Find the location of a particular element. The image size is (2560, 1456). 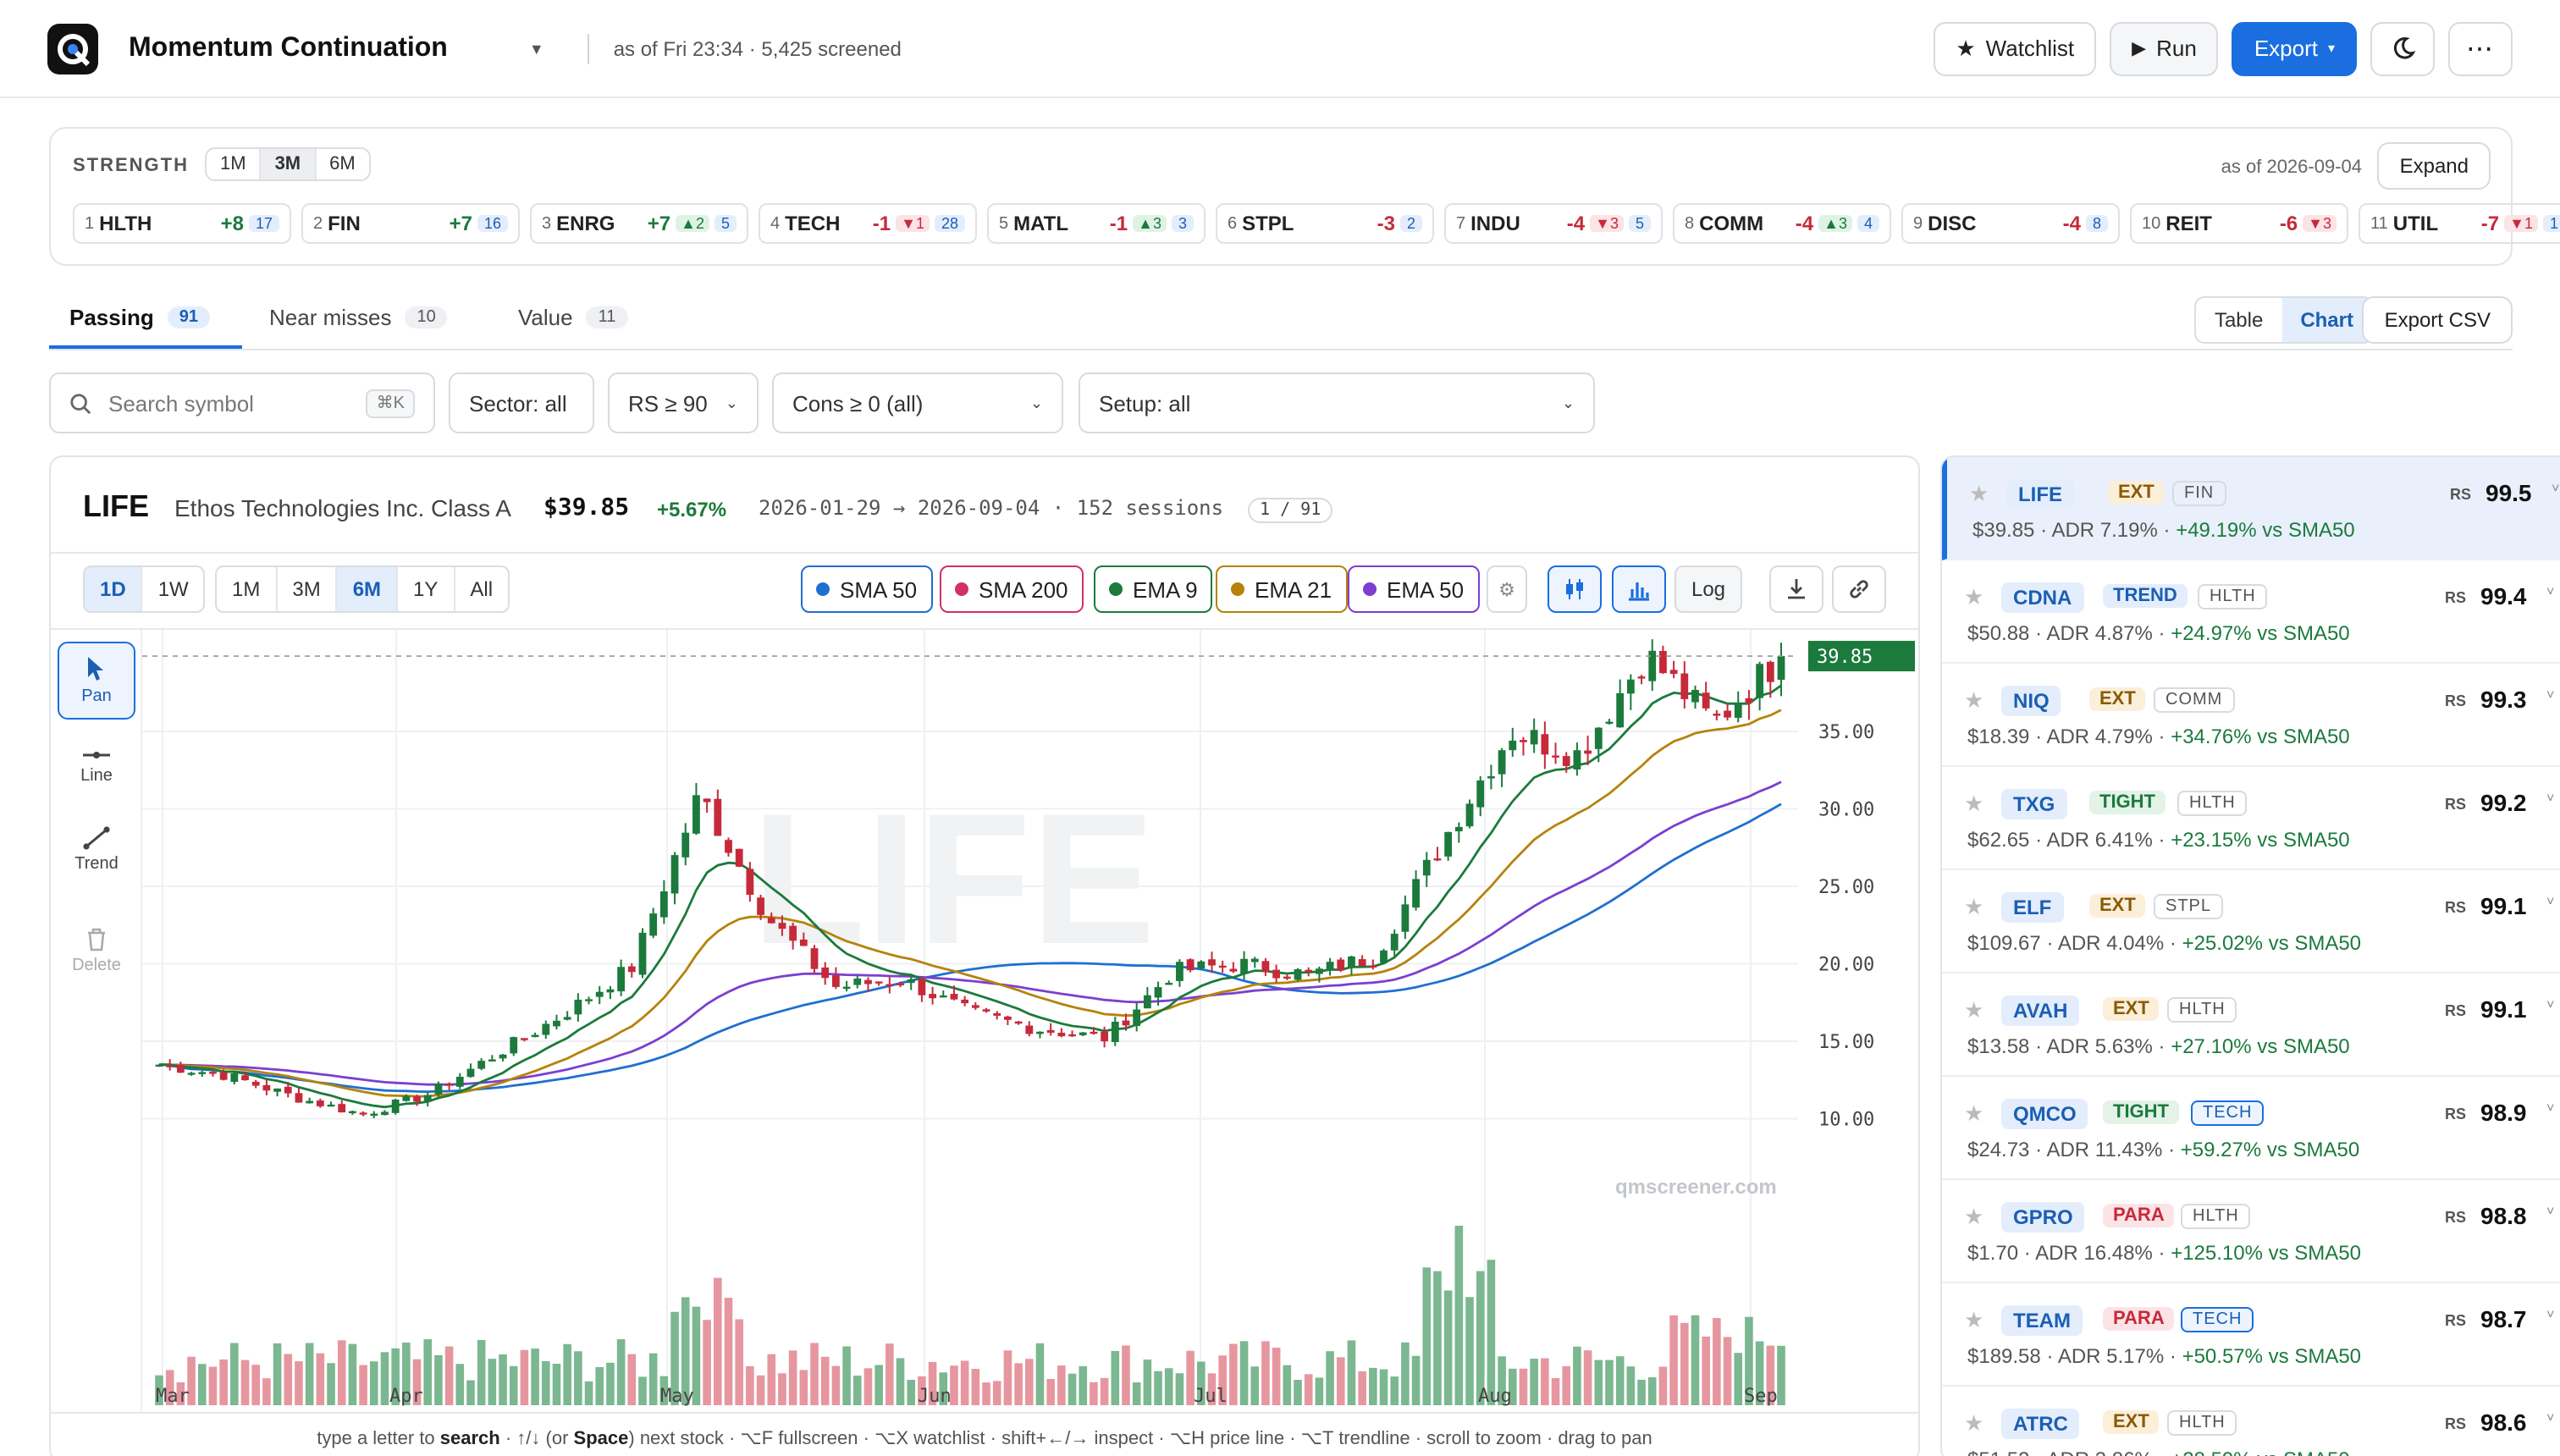

range-6m: 6M is located at coordinates (368, 589).